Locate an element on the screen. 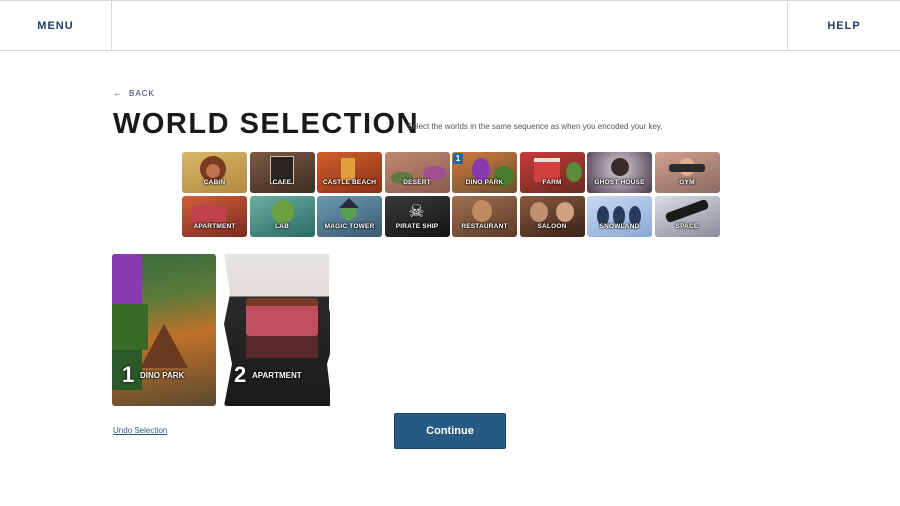 This screenshot has height=506, width=900. world-tile-label: CABIN is located at coordinates (214, 182).